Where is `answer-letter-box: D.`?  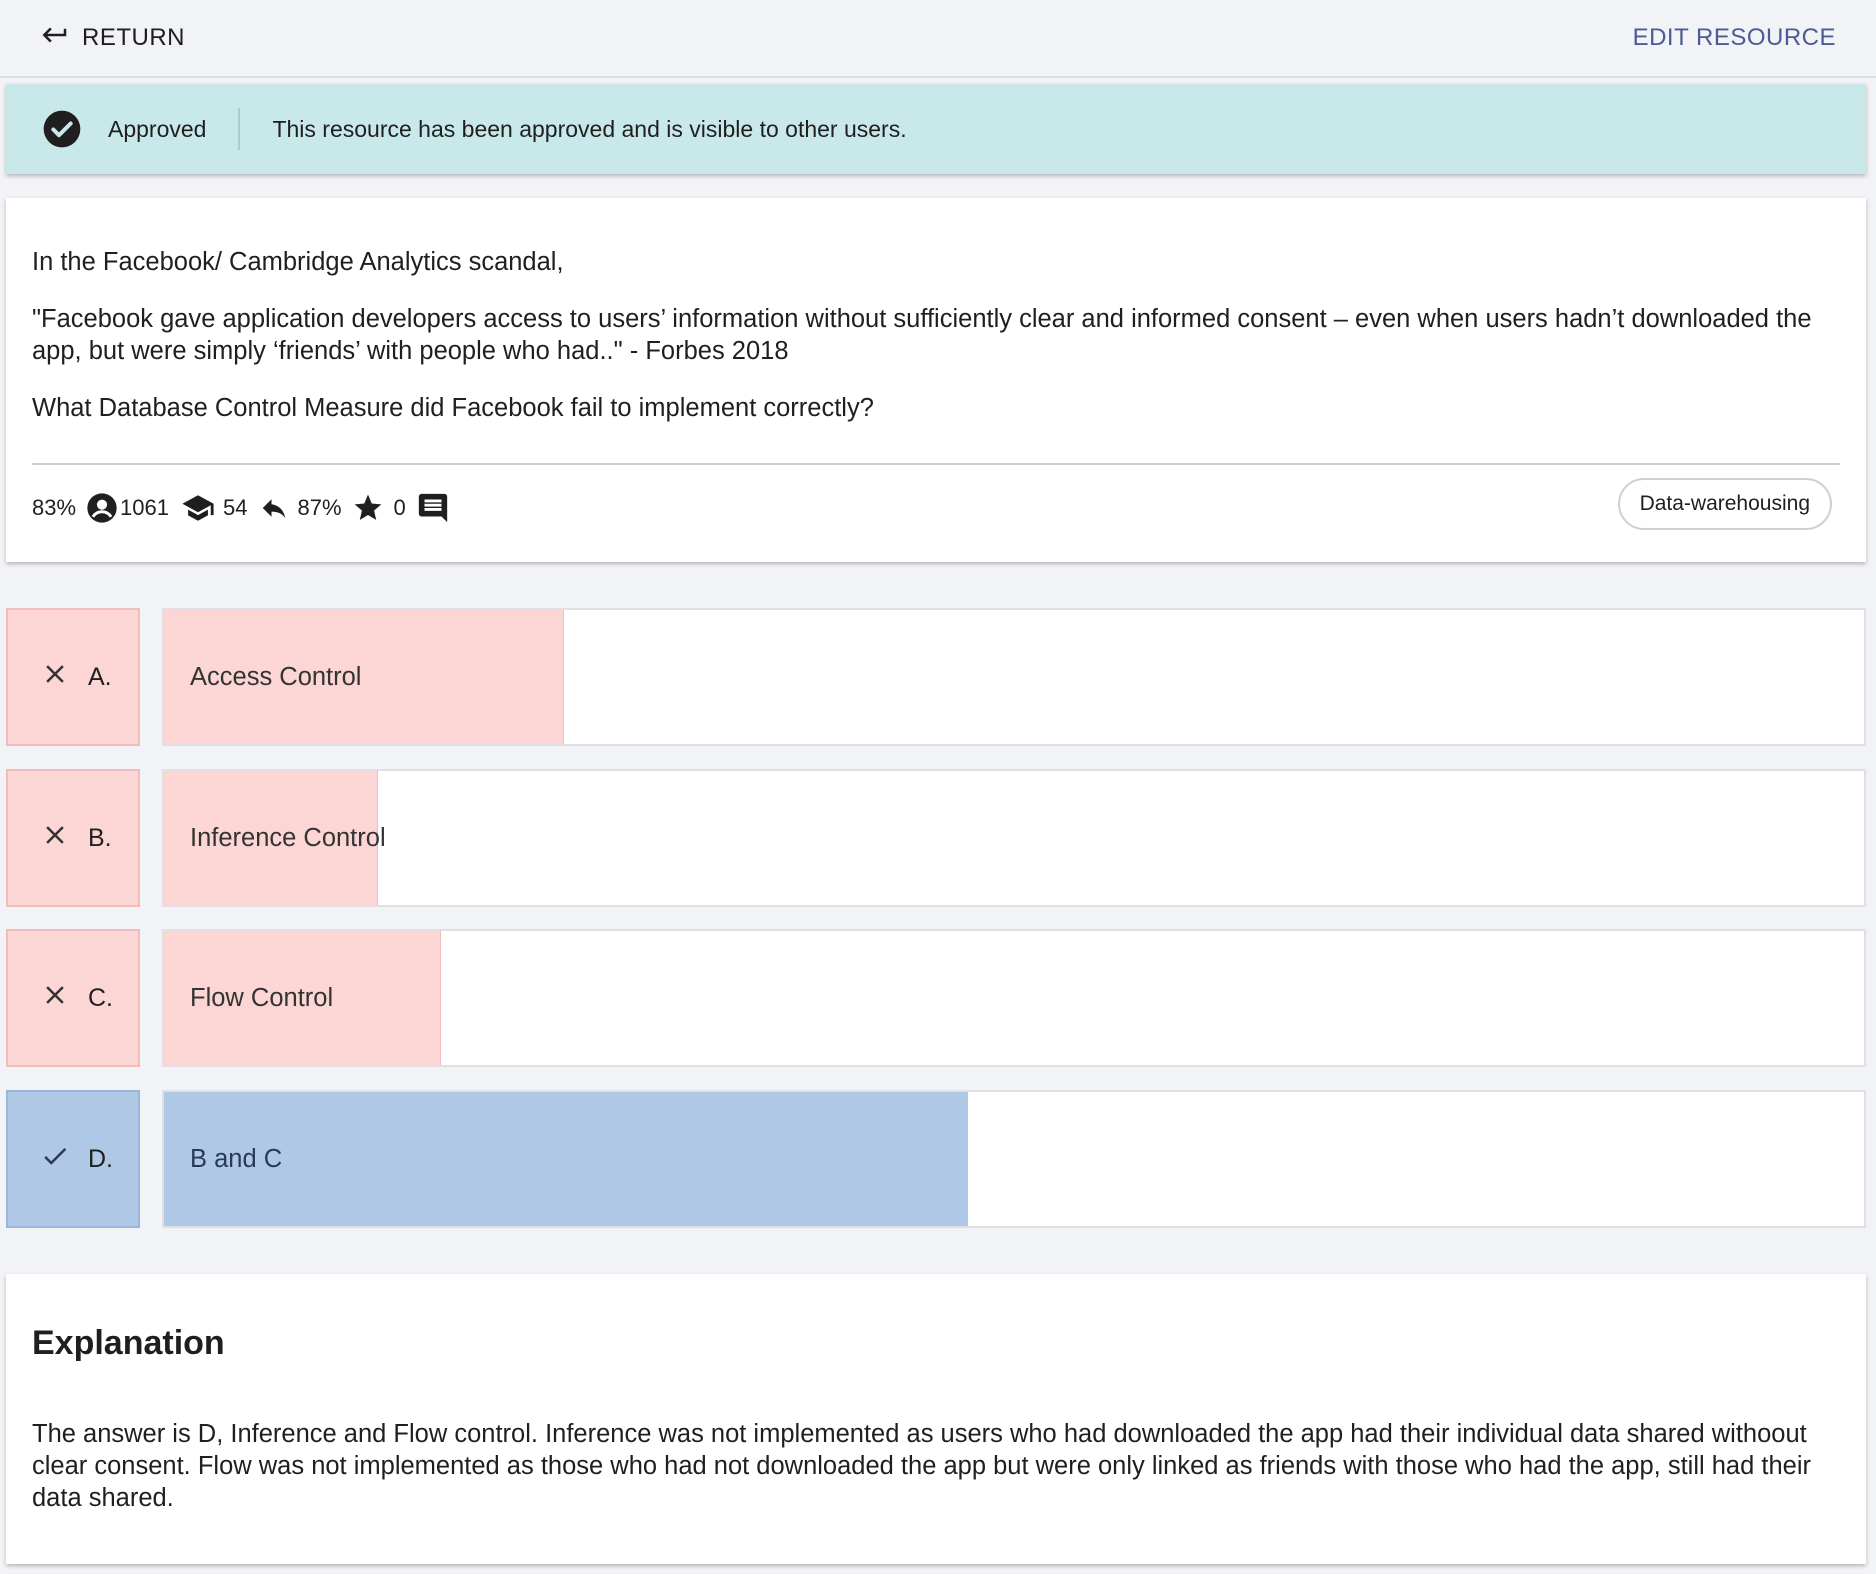
answer-letter-box: D. is located at coordinates (73, 1159).